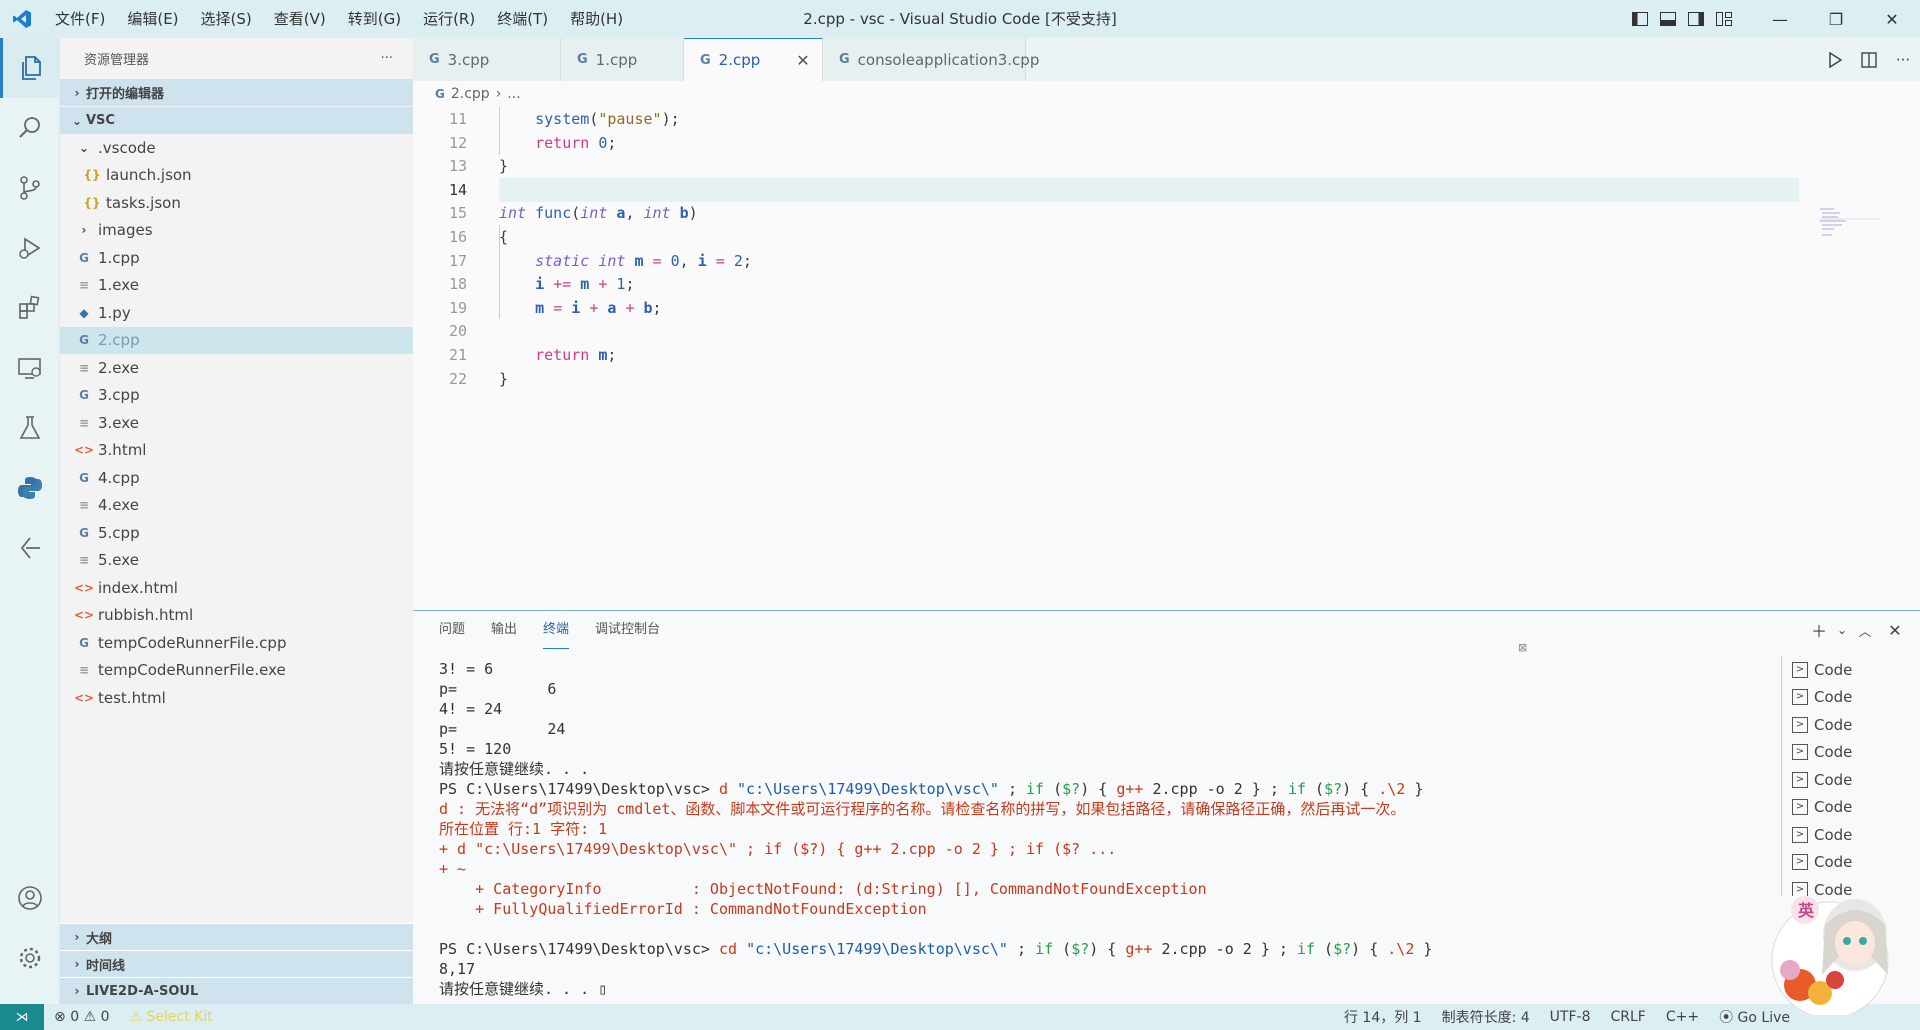  I want to click on tree-file: {} tasks.json, so click(236, 203).